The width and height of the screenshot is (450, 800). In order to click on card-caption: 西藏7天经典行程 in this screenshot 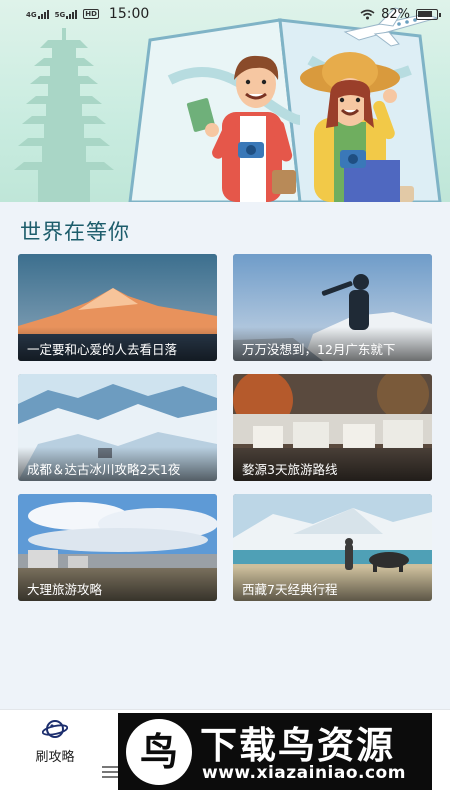, I will do `click(332, 584)`.